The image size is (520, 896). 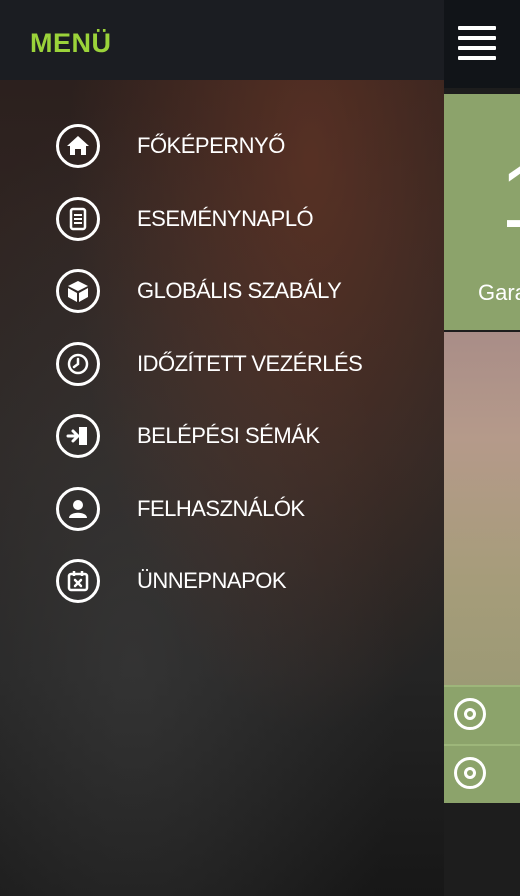 What do you see at coordinates (71, 43) in the screenshot?
I see `menu-title: MENÜ` at bounding box center [71, 43].